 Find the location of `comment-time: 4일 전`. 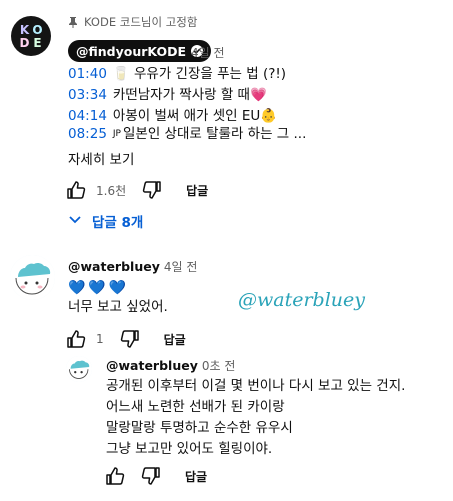

comment-time: 4일 전 is located at coordinates (208, 52).